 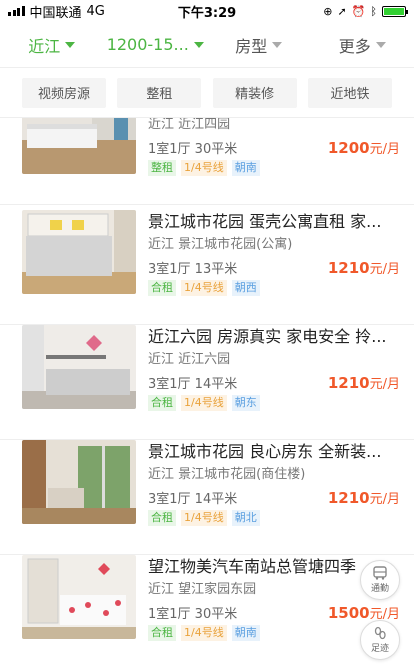 I want to click on filter-bar: 近江 1200-15... 房型 更多, so click(x=207, y=45).